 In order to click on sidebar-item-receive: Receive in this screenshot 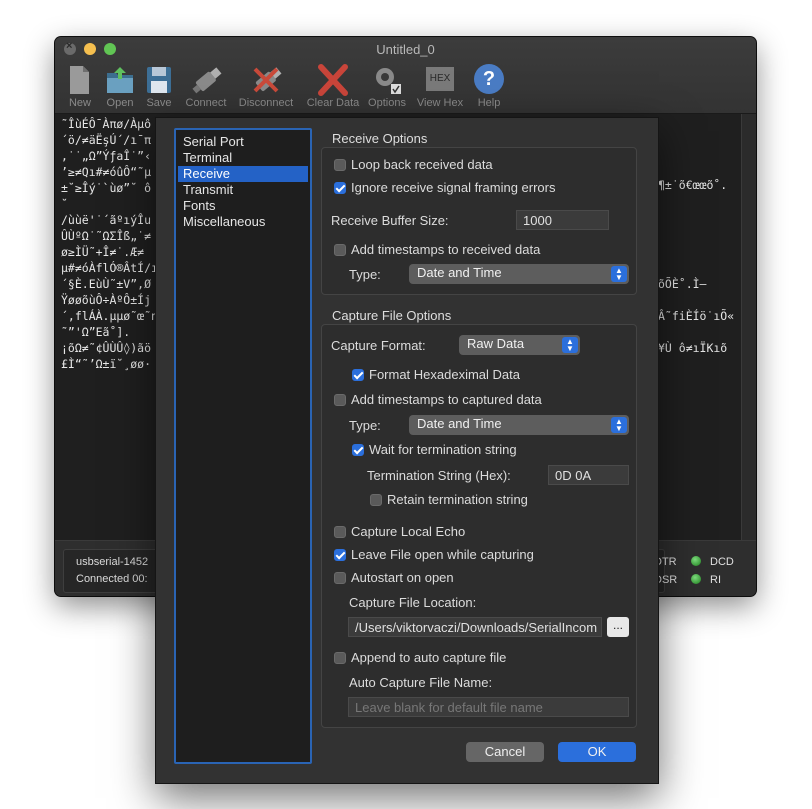, I will do `click(243, 174)`.